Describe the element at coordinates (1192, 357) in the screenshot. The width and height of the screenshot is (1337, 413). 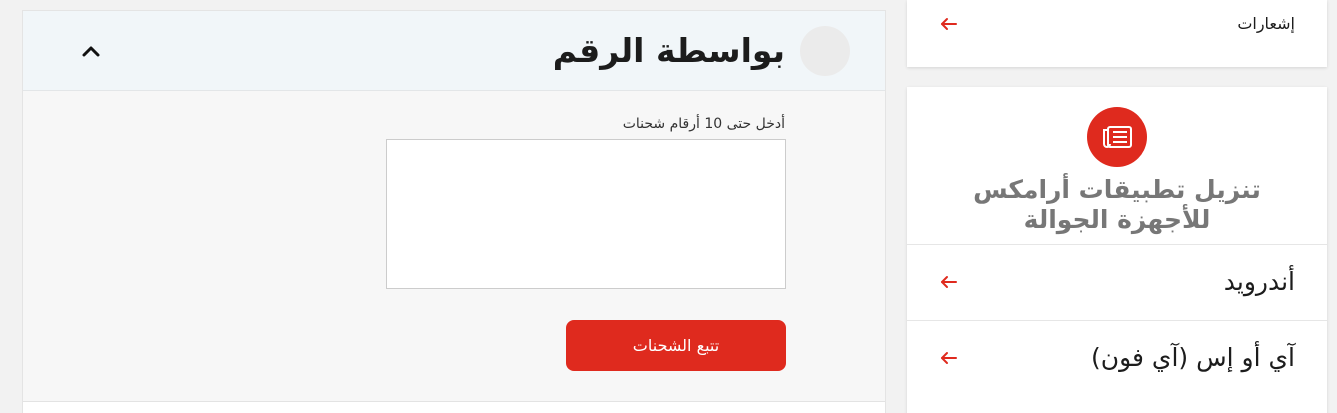
I see `ios-label: آي أو إس (آي فون)` at that location.